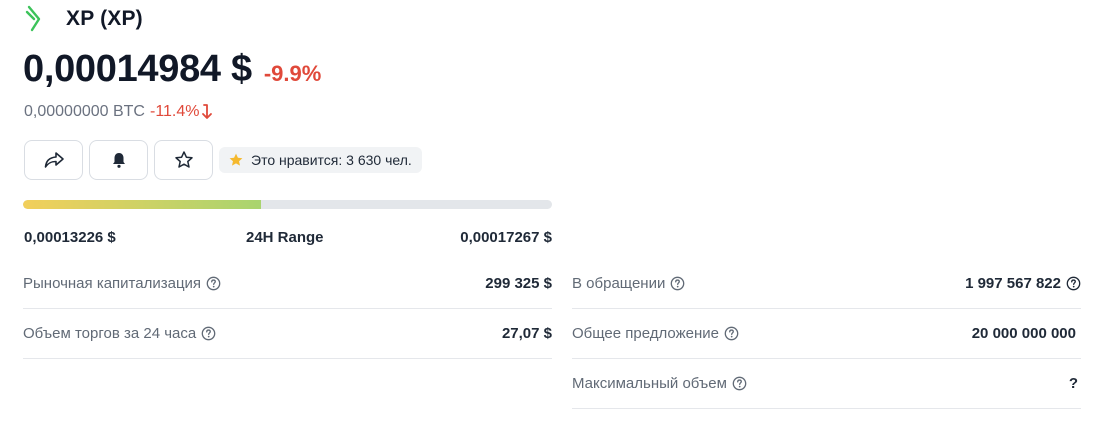 Image resolution: width=1110 pixels, height=422 pixels. Describe the element at coordinates (70, 237) in the screenshot. I see `range-low: 0,00013226 $` at that location.